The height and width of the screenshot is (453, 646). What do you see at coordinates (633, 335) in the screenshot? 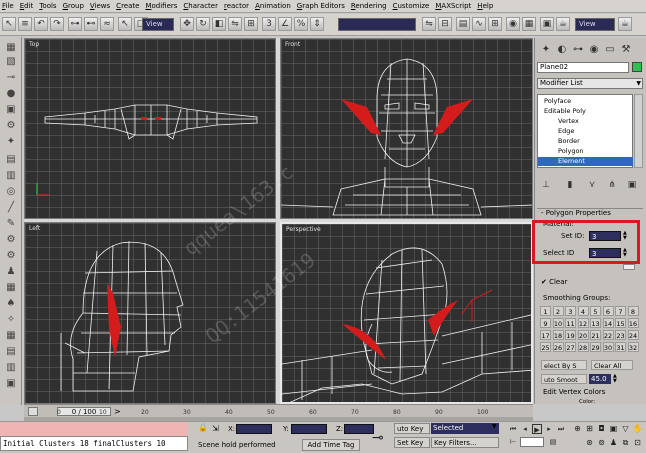
I see `smoothing-group-button: 24` at bounding box center [633, 335].